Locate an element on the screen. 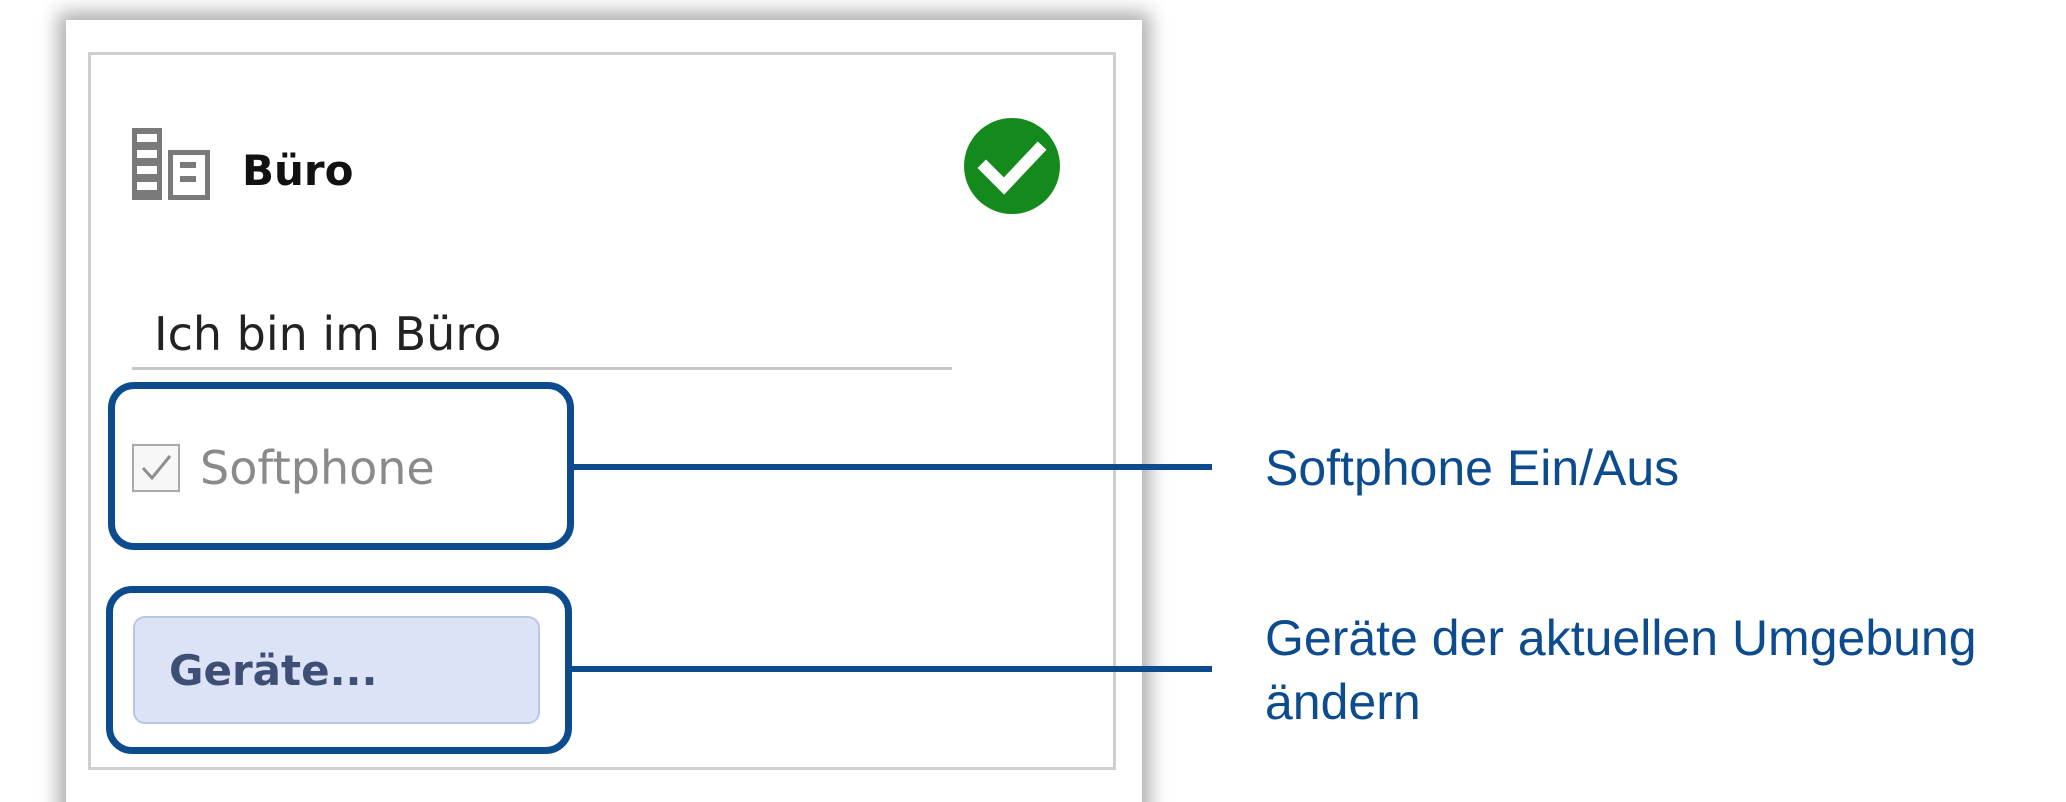 The image size is (2066, 802). status-text-input is located at coordinates (542, 335).